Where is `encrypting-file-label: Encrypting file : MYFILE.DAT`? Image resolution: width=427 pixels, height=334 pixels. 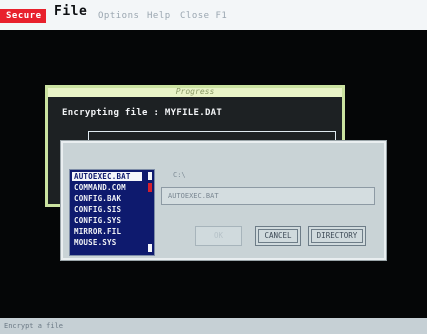
encrypting-file-label: Encrypting file : MYFILE.DAT is located at coordinates (142, 113).